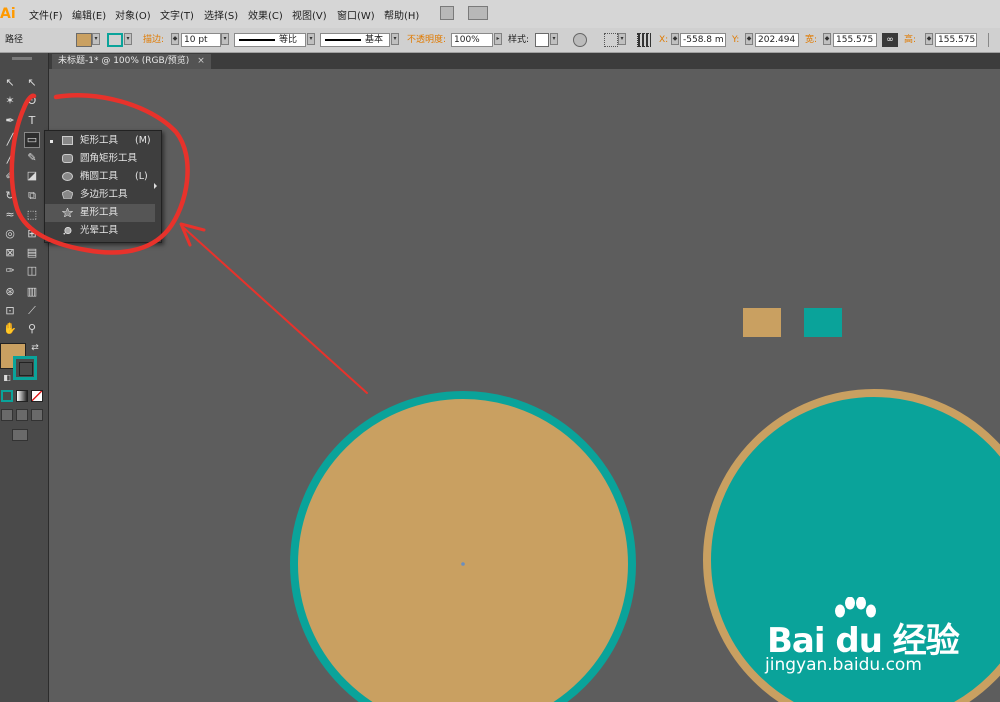 The height and width of the screenshot is (702, 1000). What do you see at coordinates (32, 140) in the screenshot?
I see `rectangle-tool-icon: ▭` at bounding box center [32, 140].